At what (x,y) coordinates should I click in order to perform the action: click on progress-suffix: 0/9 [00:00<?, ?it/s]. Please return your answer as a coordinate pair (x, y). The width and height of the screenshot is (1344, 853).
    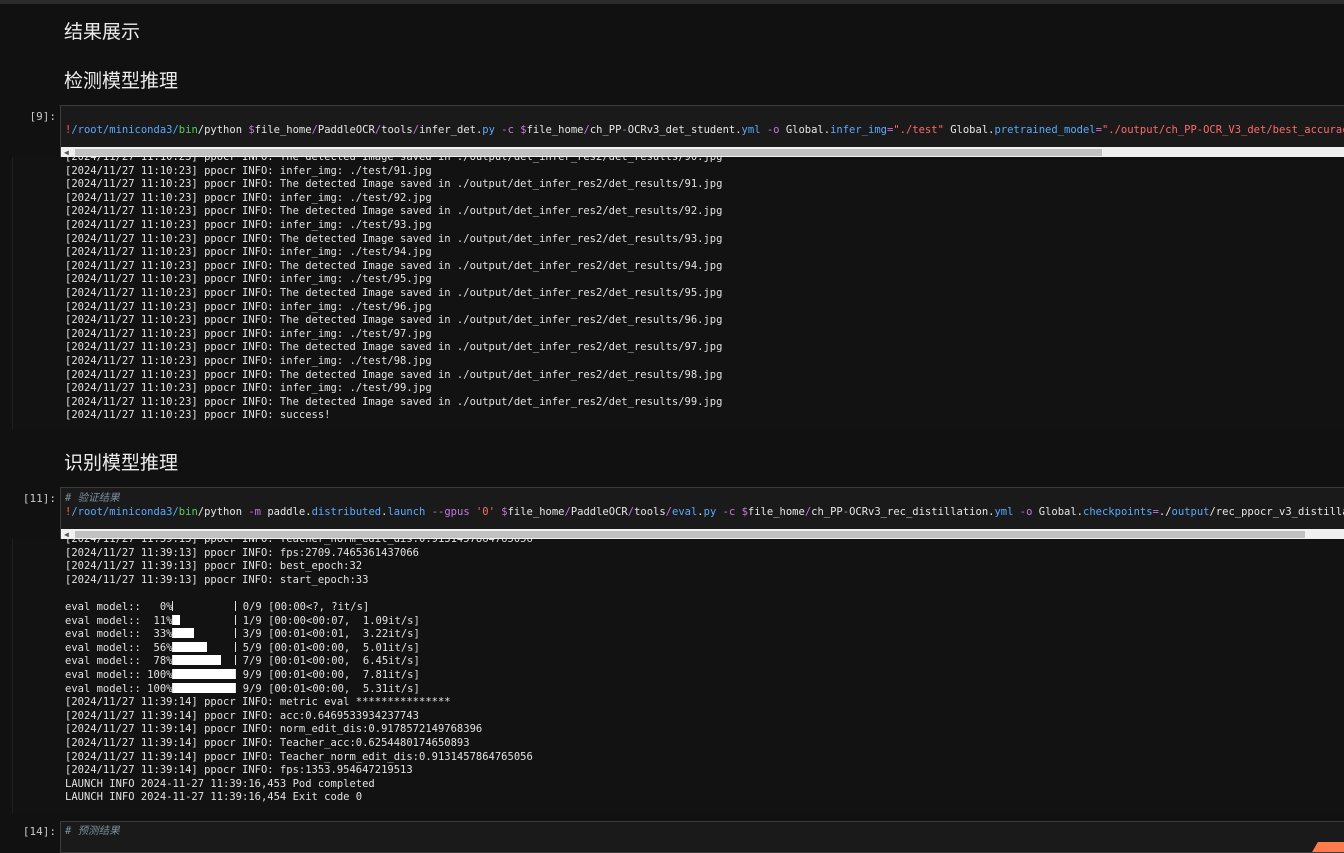
    Looking at the image, I should click on (303, 606).